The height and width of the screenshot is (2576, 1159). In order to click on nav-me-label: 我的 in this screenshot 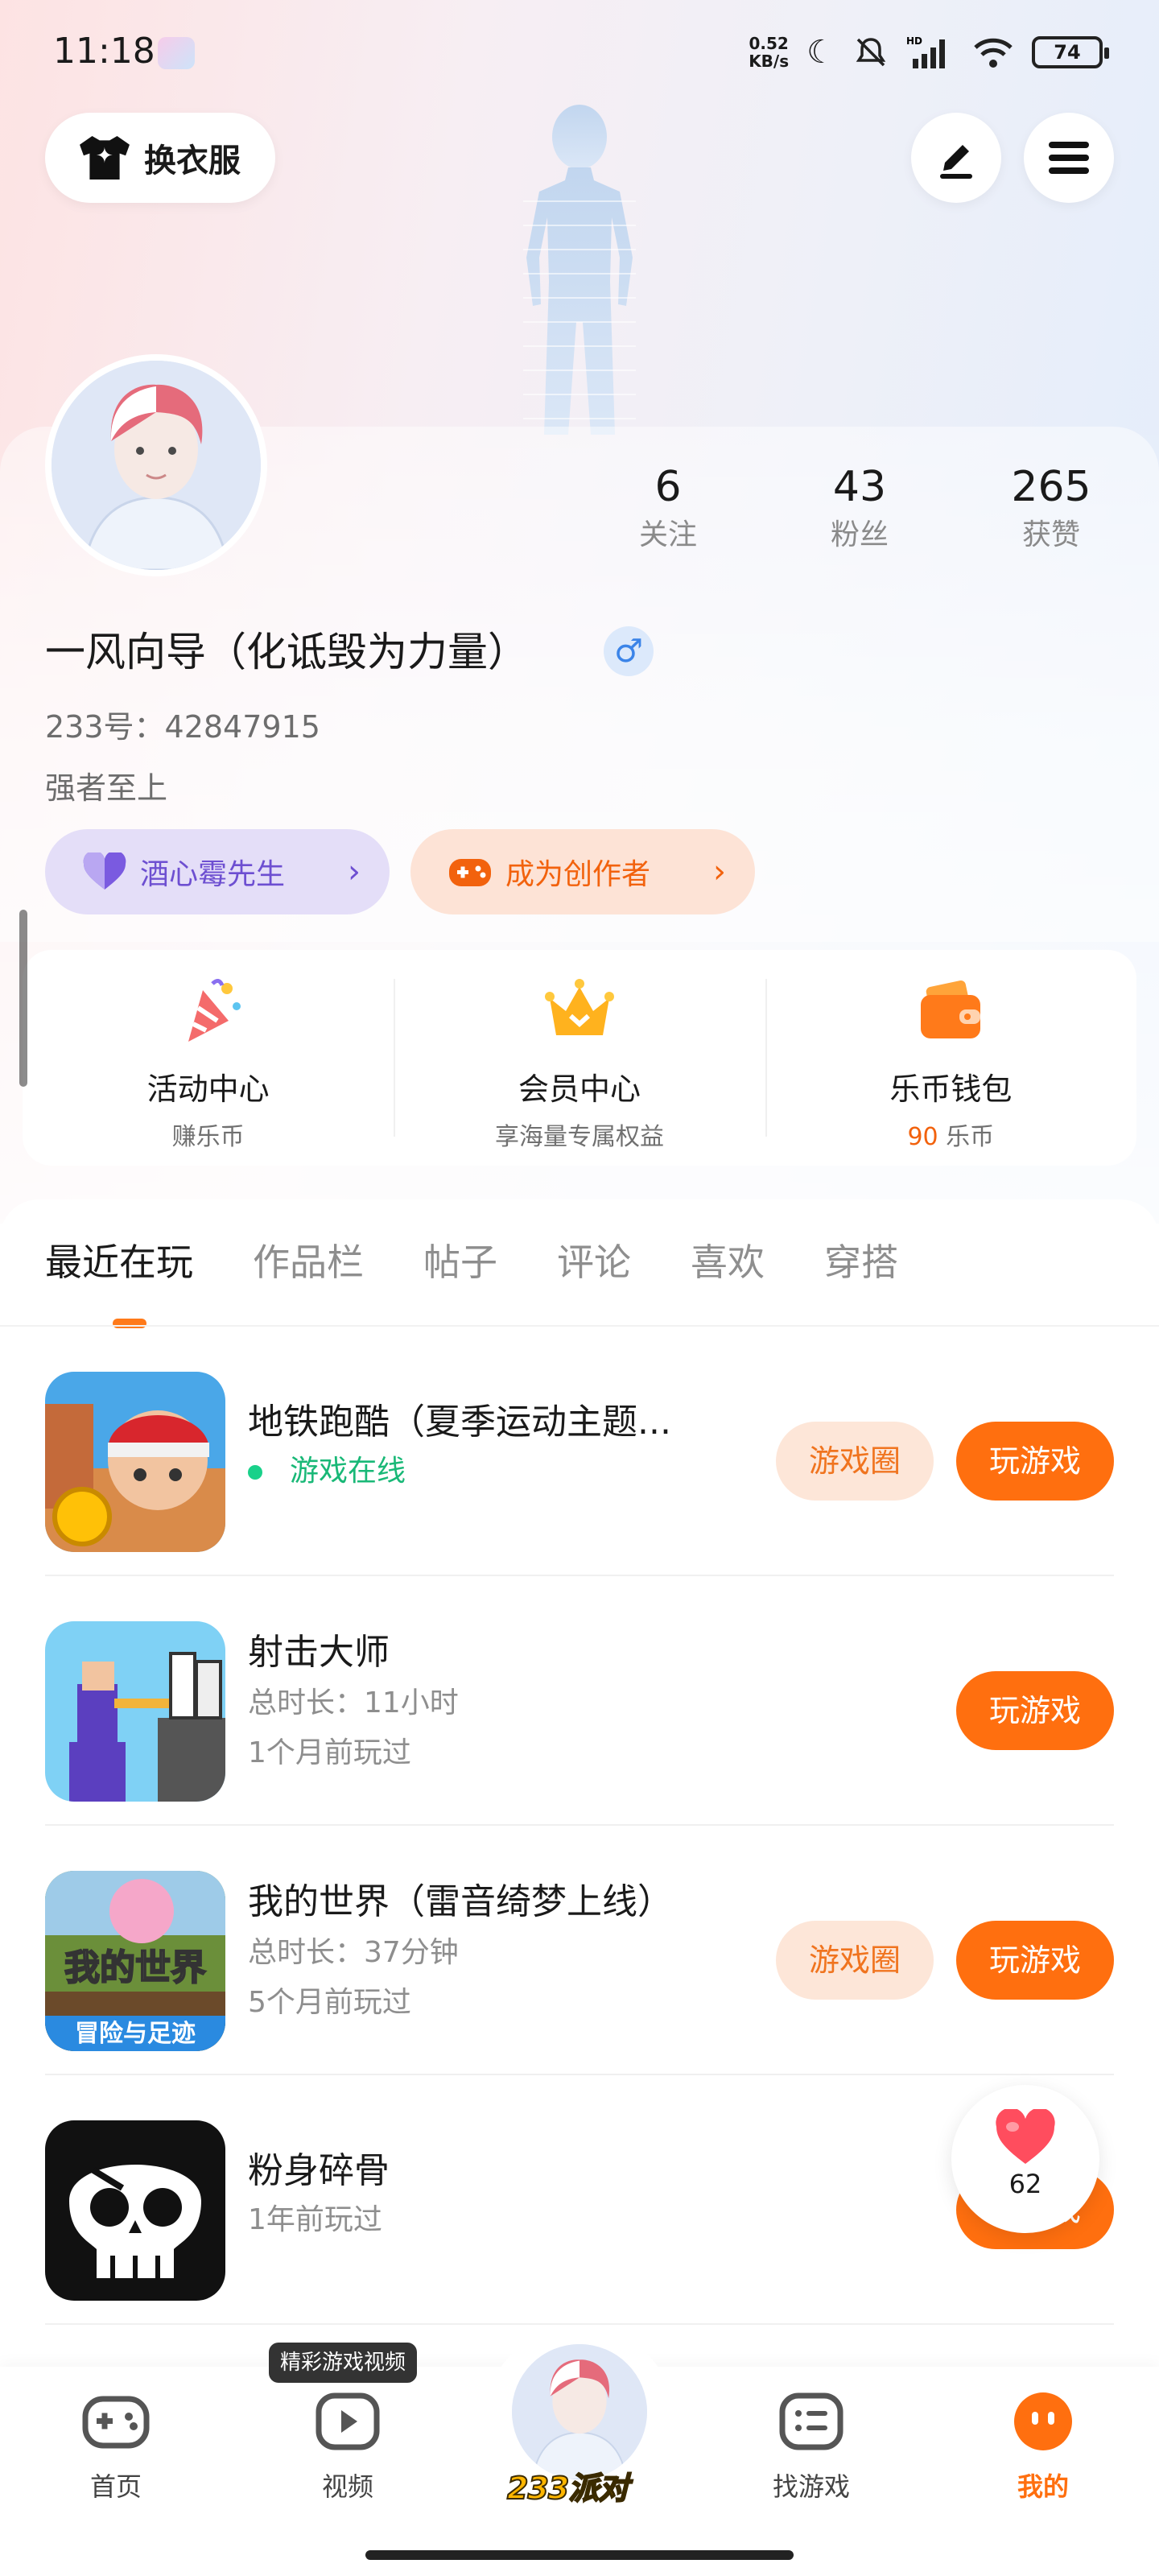, I will do `click(1043, 2486)`.